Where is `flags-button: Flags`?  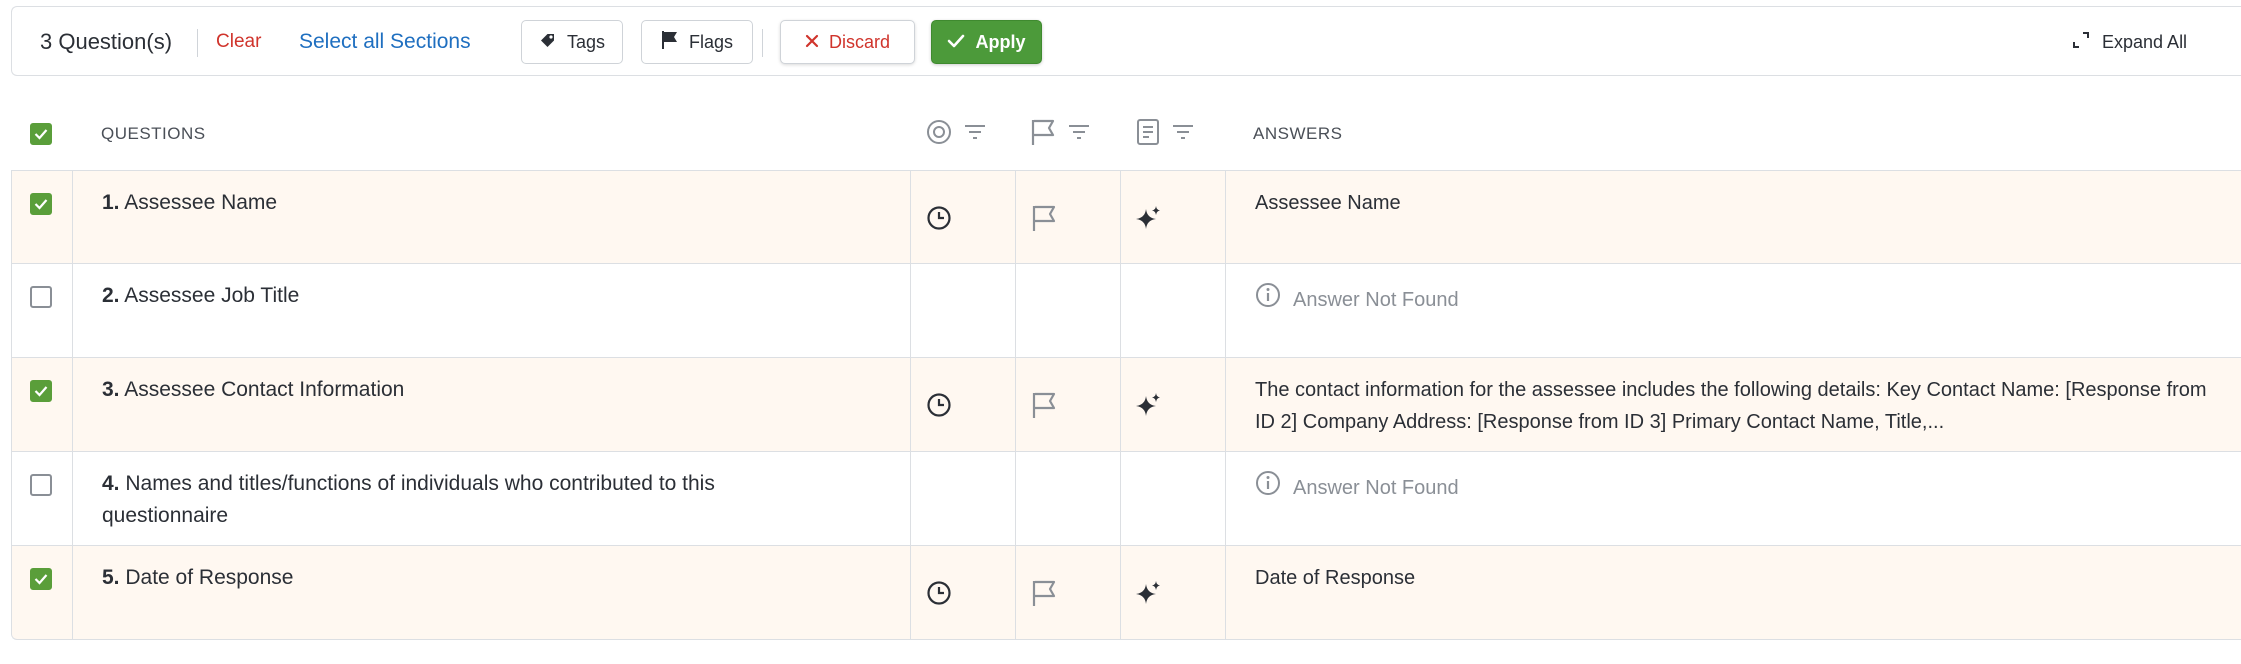 flags-button: Flags is located at coordinates (697, 42).